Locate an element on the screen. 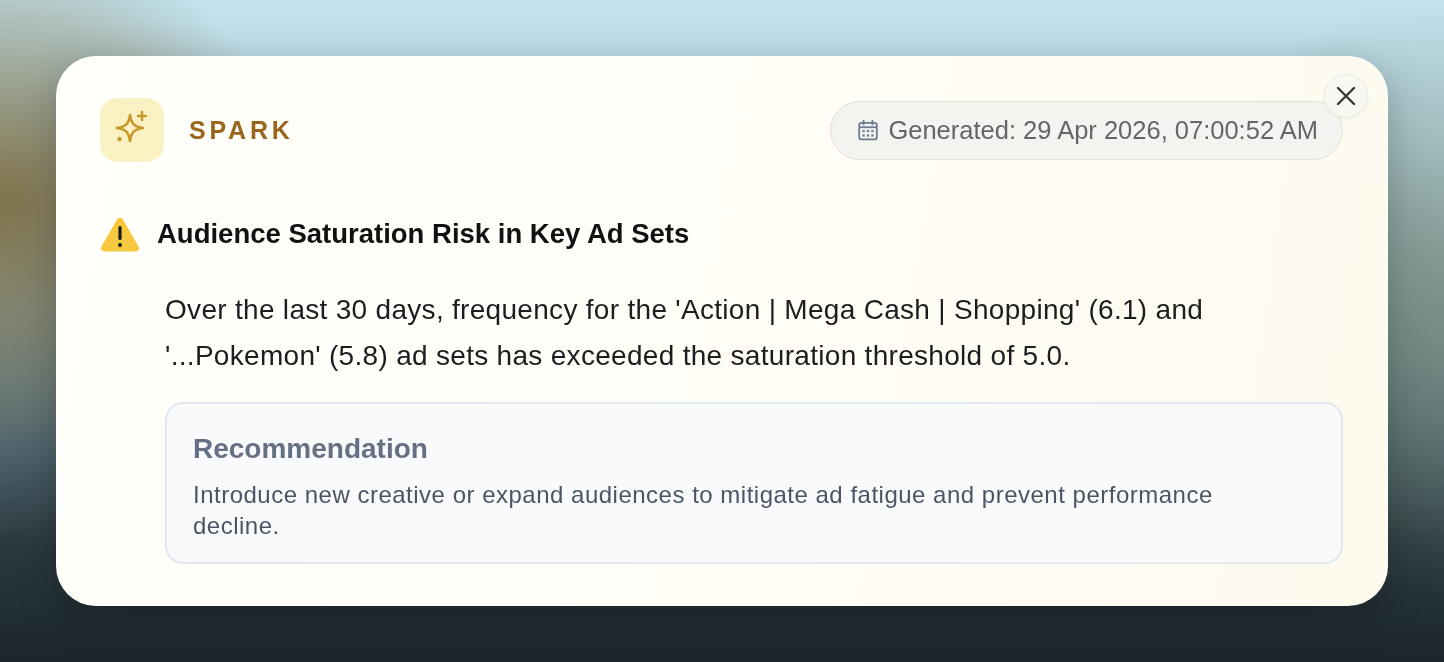  brand-name: SPARK is located at coordinates (241, 130).